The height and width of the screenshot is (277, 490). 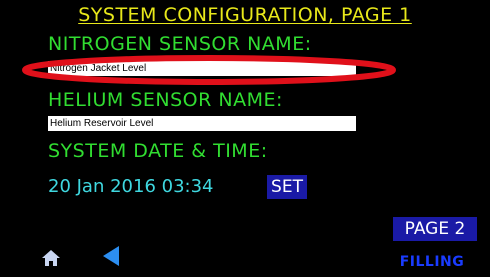 What do you see at coordinates (165, 100) in the screenshot?
I see `helium-sensor-label: HELIUM SENSOR NAME:` at bounding box center [165, 100].